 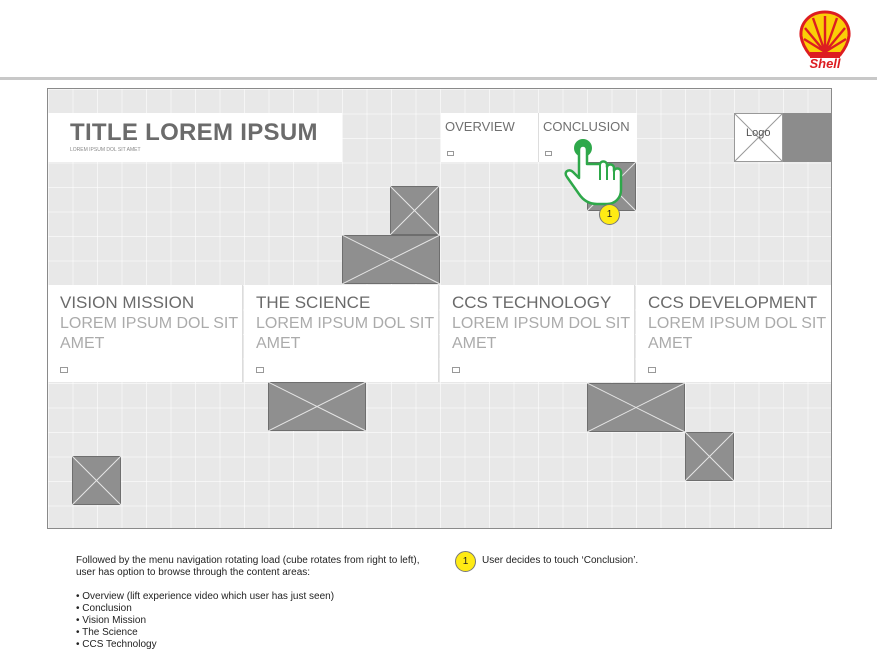 What do you see at coordinates (127, 302) in the screenshot?
I see `card-title: VISION MISSION` at bounding box center [127, 302].